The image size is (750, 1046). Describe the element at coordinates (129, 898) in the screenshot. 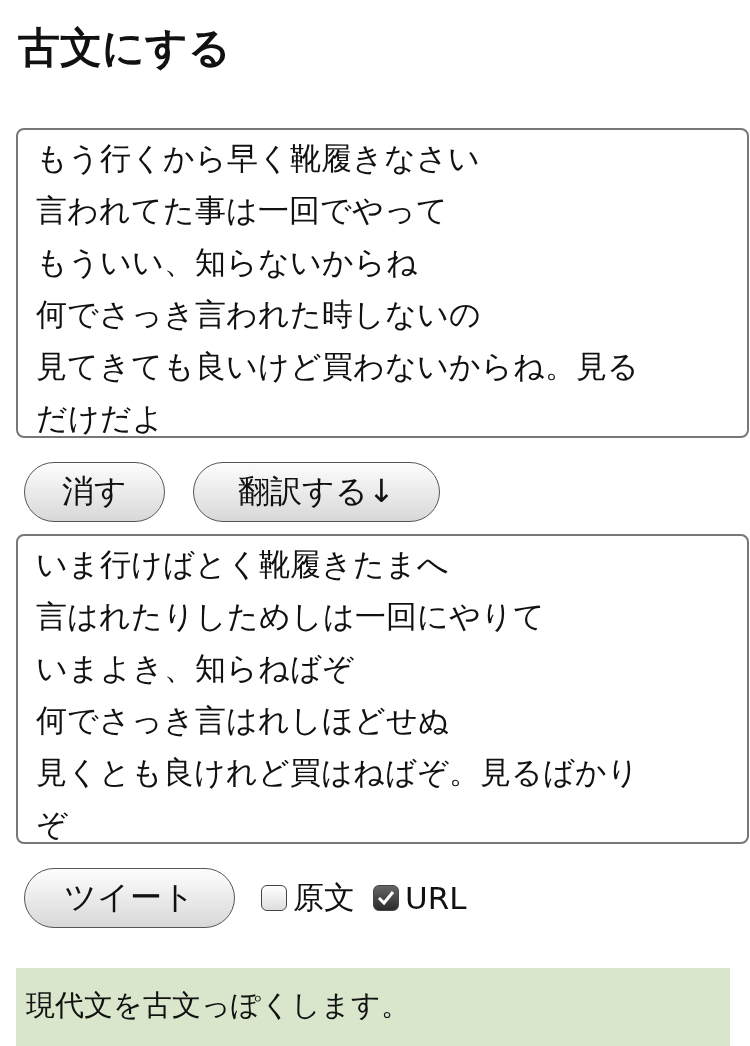

I see `tweet-button: ツイート` at that location.